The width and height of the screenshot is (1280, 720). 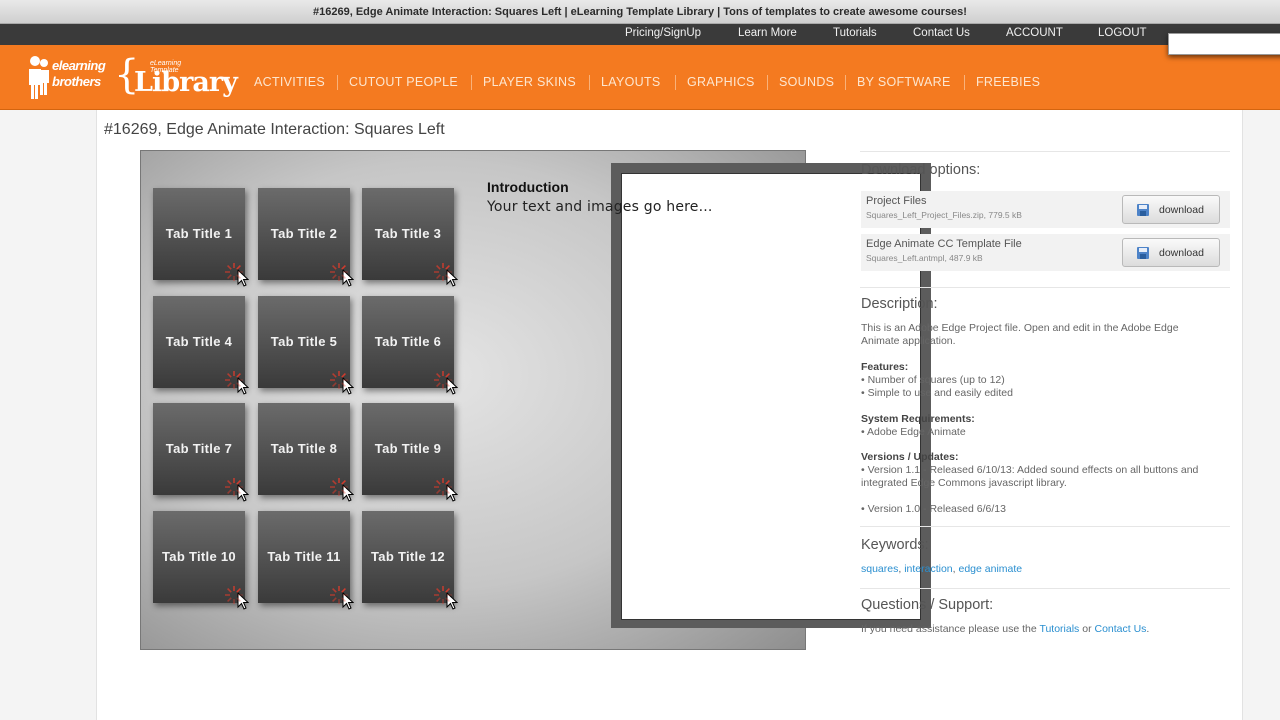 What do you see at coordinates (950, 629) in the screenshot?
I see `support-prefix: If you need assistance please use the` at bounding box center [950, 629].